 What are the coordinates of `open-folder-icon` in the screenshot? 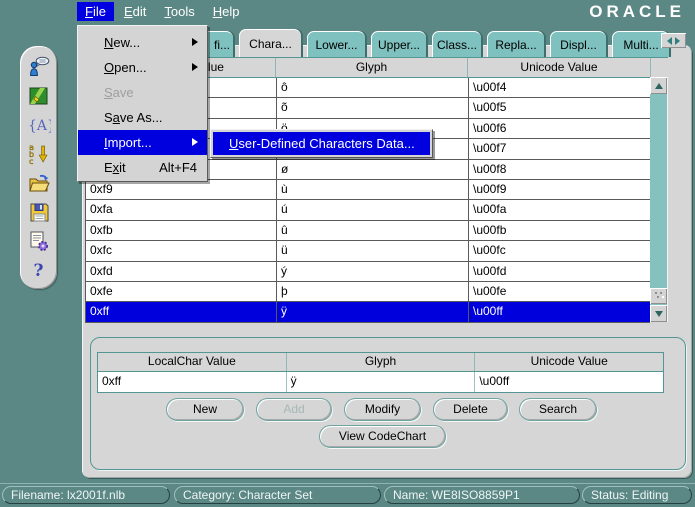 It's located at (39, 183).